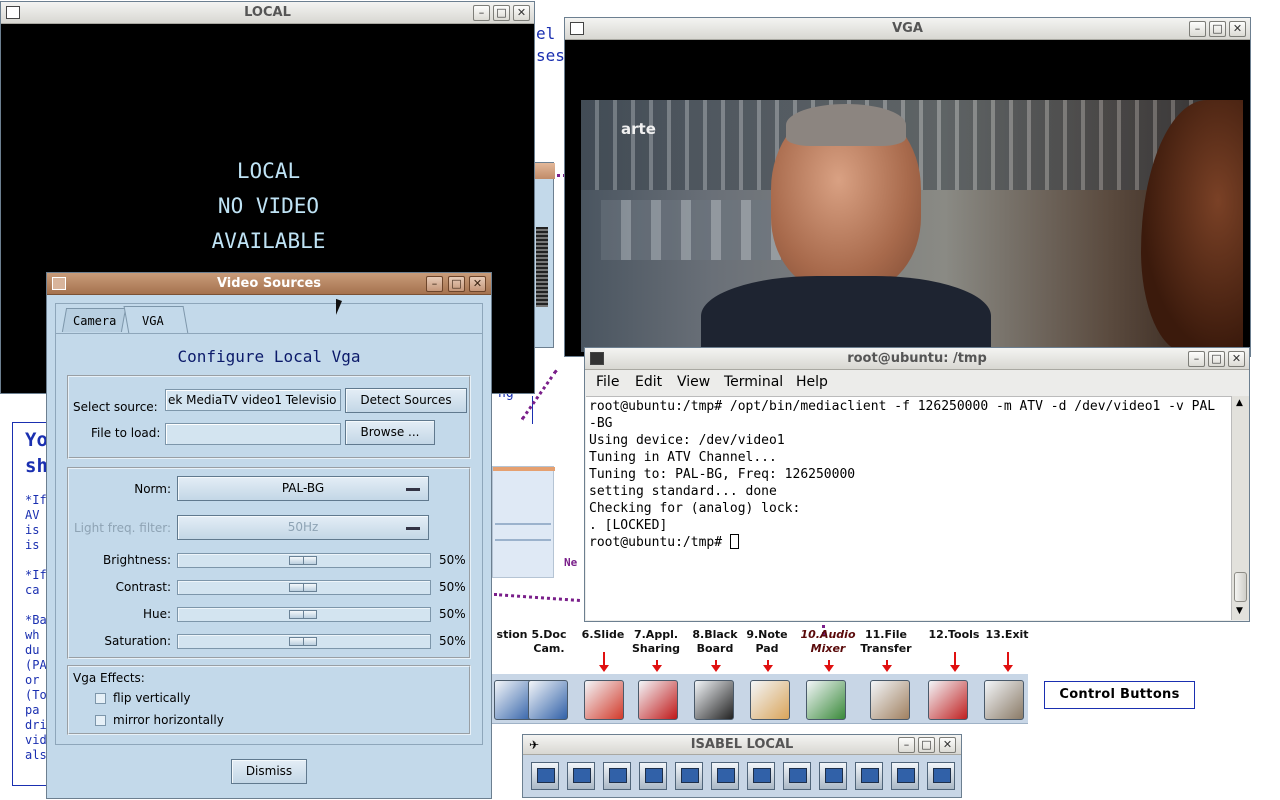 Image resolution: width=1280 pixels, height=800 pixels. Describe the element at coordinates (607, 382) in the screenshot. I see `menu-file: File` at that location.